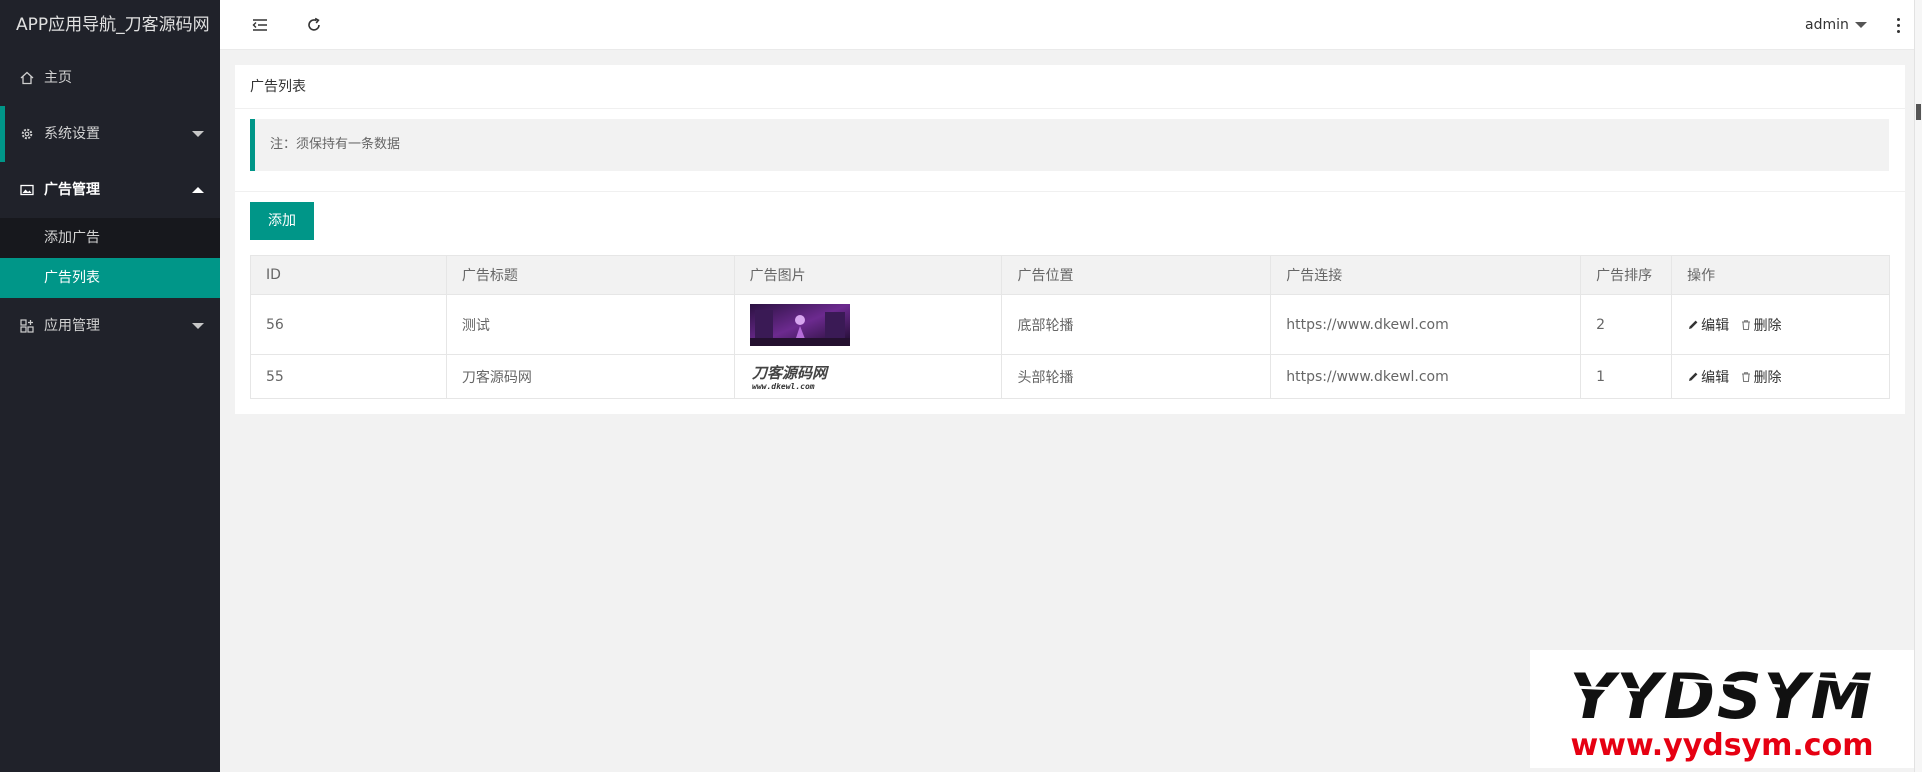 This screenshot has width=1922, height=772. I want to click on apps-icon, so click(27, 326).